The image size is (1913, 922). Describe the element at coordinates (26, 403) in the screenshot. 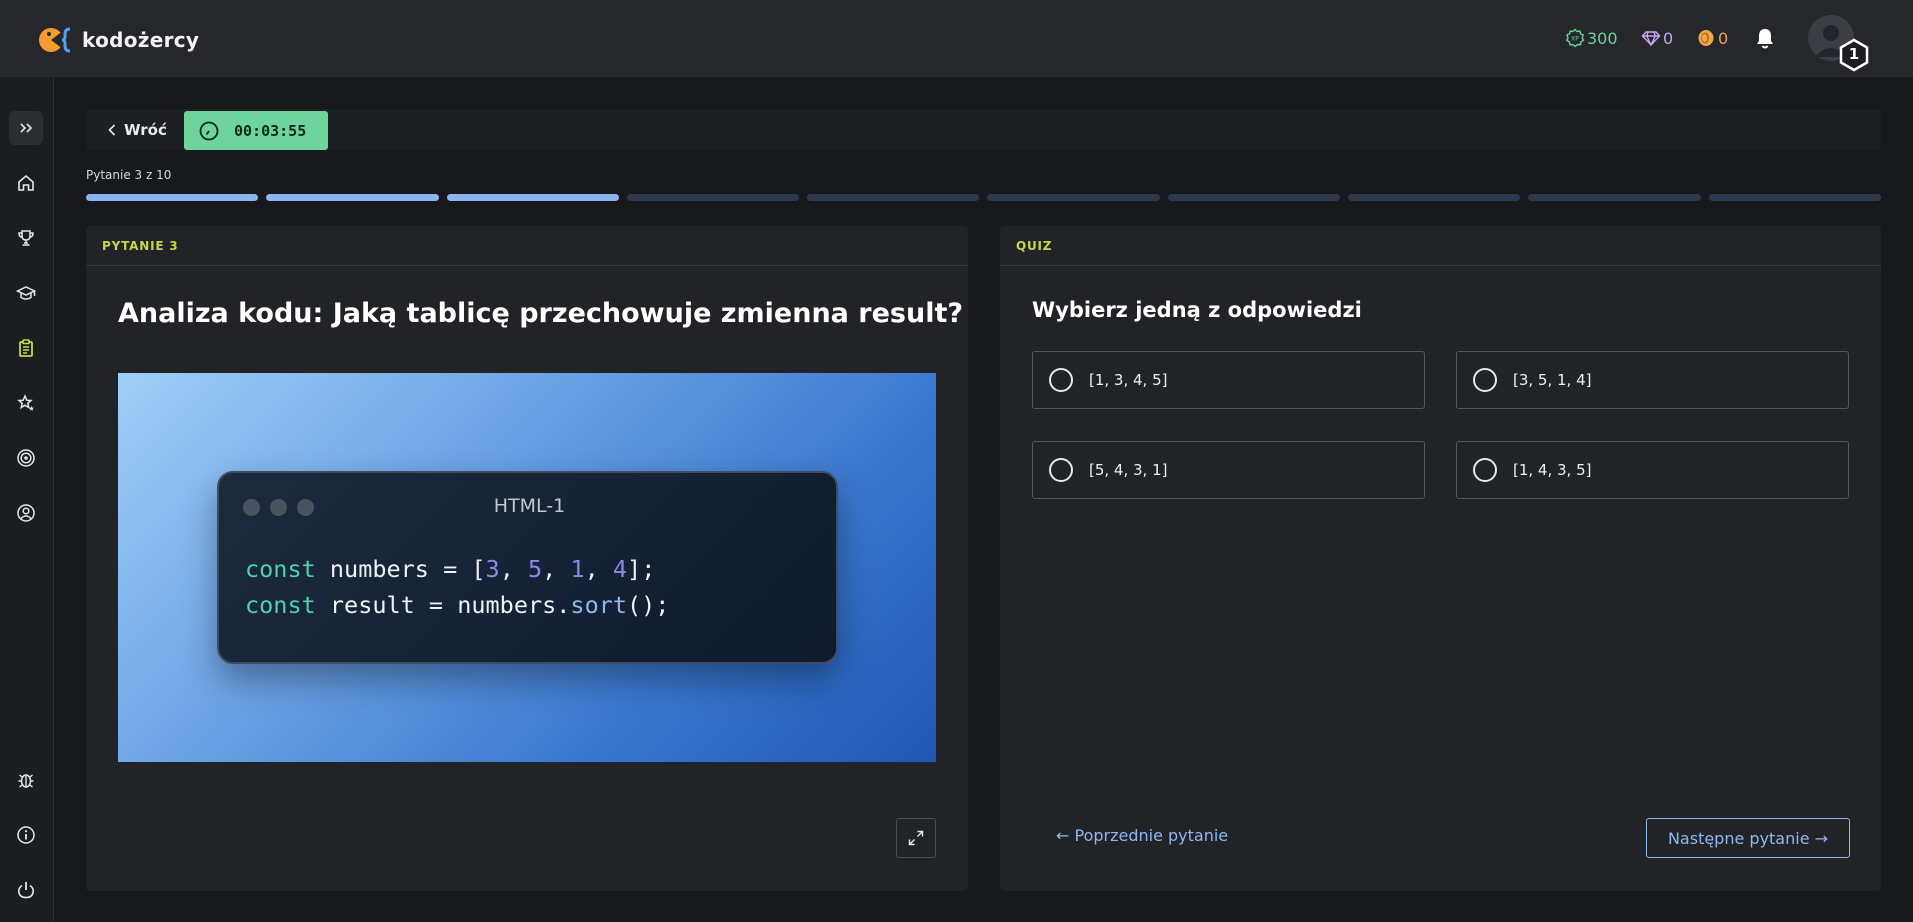

I see `stars-icon` at that location.